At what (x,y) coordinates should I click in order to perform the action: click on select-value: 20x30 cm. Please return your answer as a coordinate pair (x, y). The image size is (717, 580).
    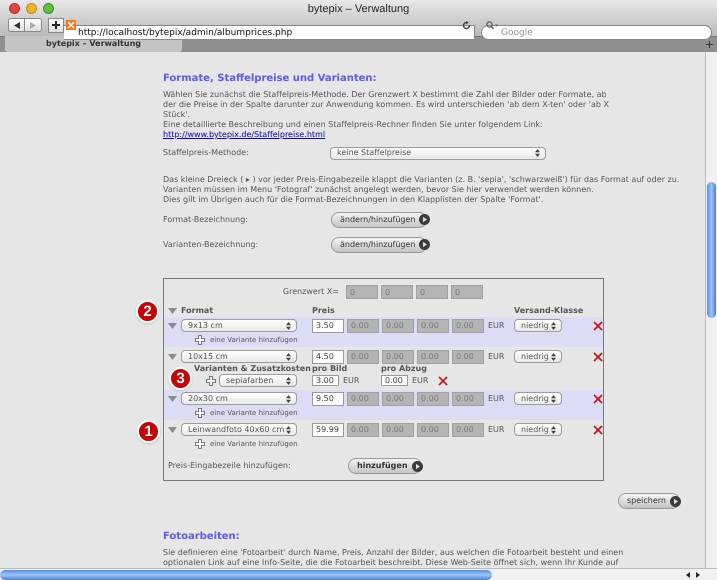
    Looking at the image, I should click on (208, 399).